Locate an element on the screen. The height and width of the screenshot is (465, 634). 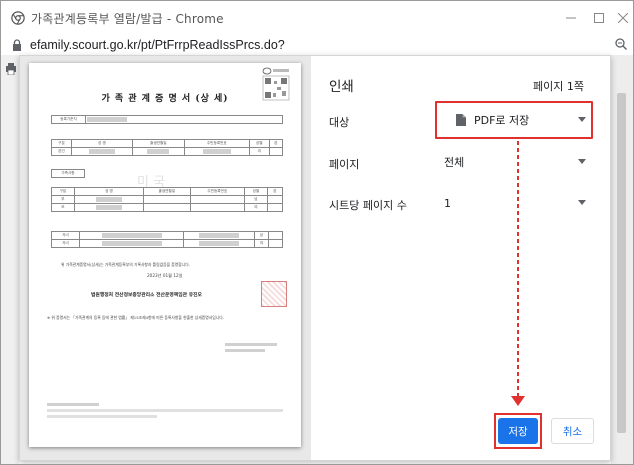
window-title: 가족관계등록부 열람/발급 - Chrome is located at coordinates (127, 18).